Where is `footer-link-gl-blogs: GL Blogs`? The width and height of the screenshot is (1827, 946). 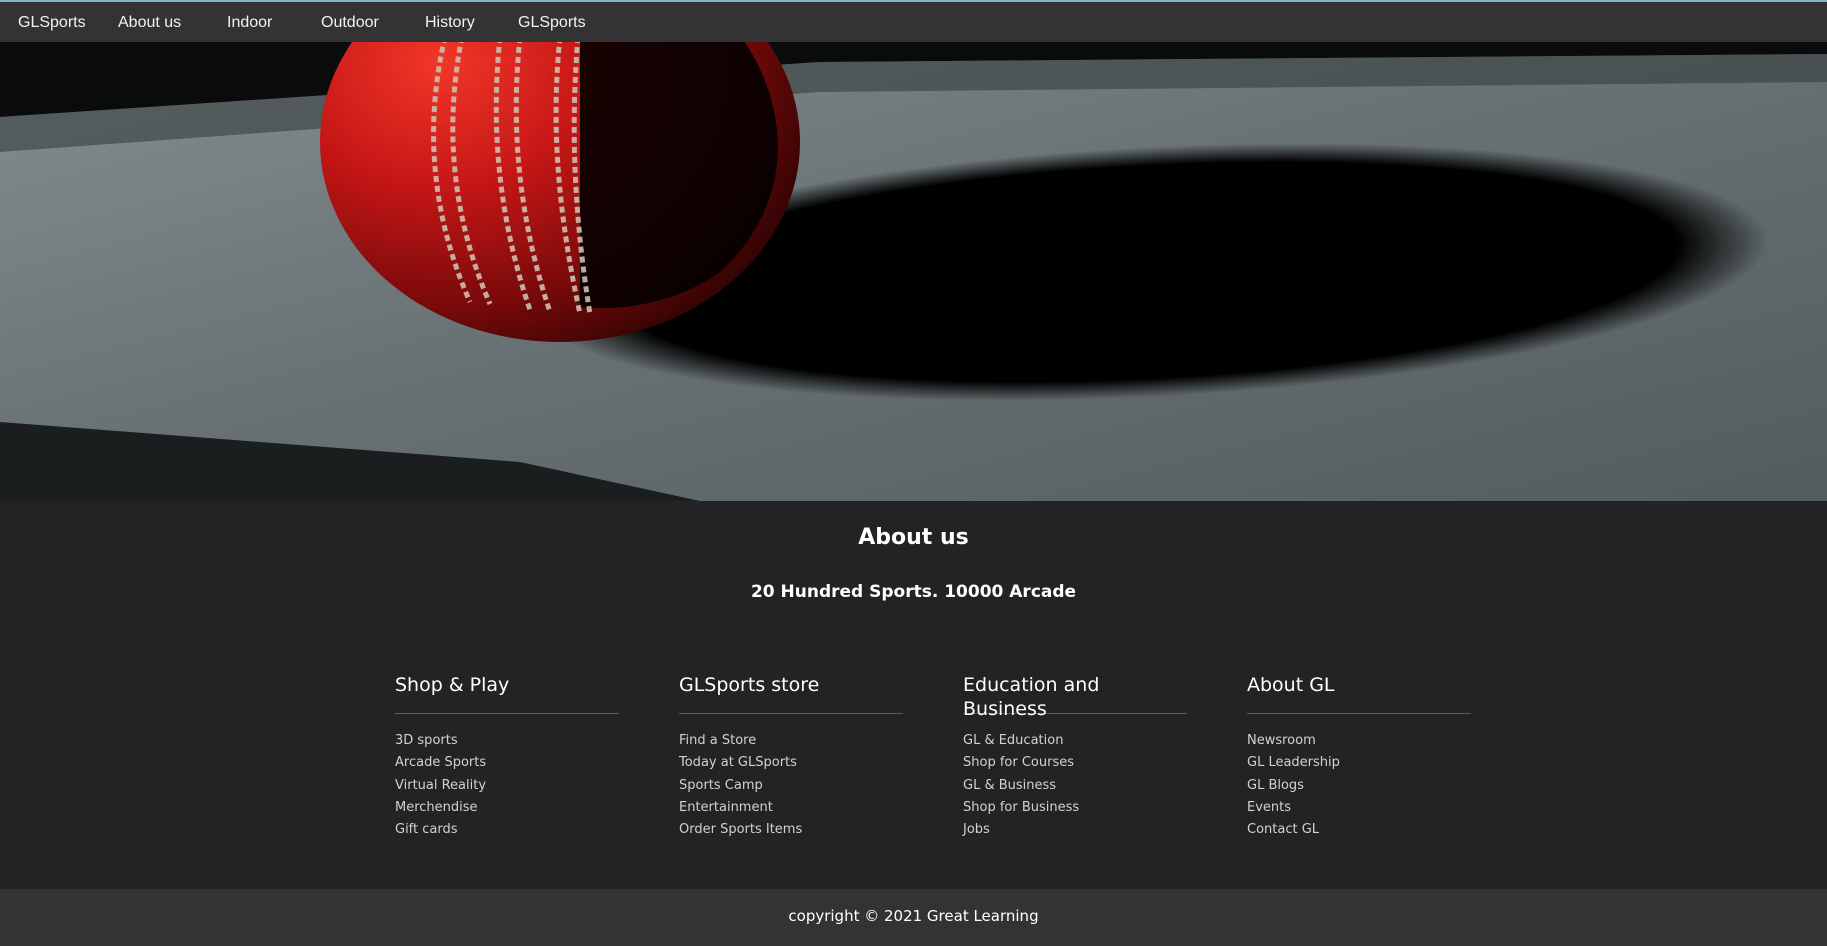 footer-link-gl-blogs: GL Blogs is located at coordinates (1359, 786).